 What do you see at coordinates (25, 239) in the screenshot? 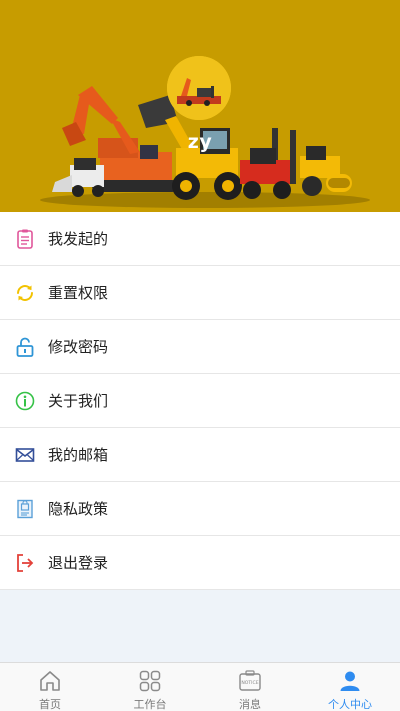
I see `clipboard-icon` at bounding box center [25, 239].